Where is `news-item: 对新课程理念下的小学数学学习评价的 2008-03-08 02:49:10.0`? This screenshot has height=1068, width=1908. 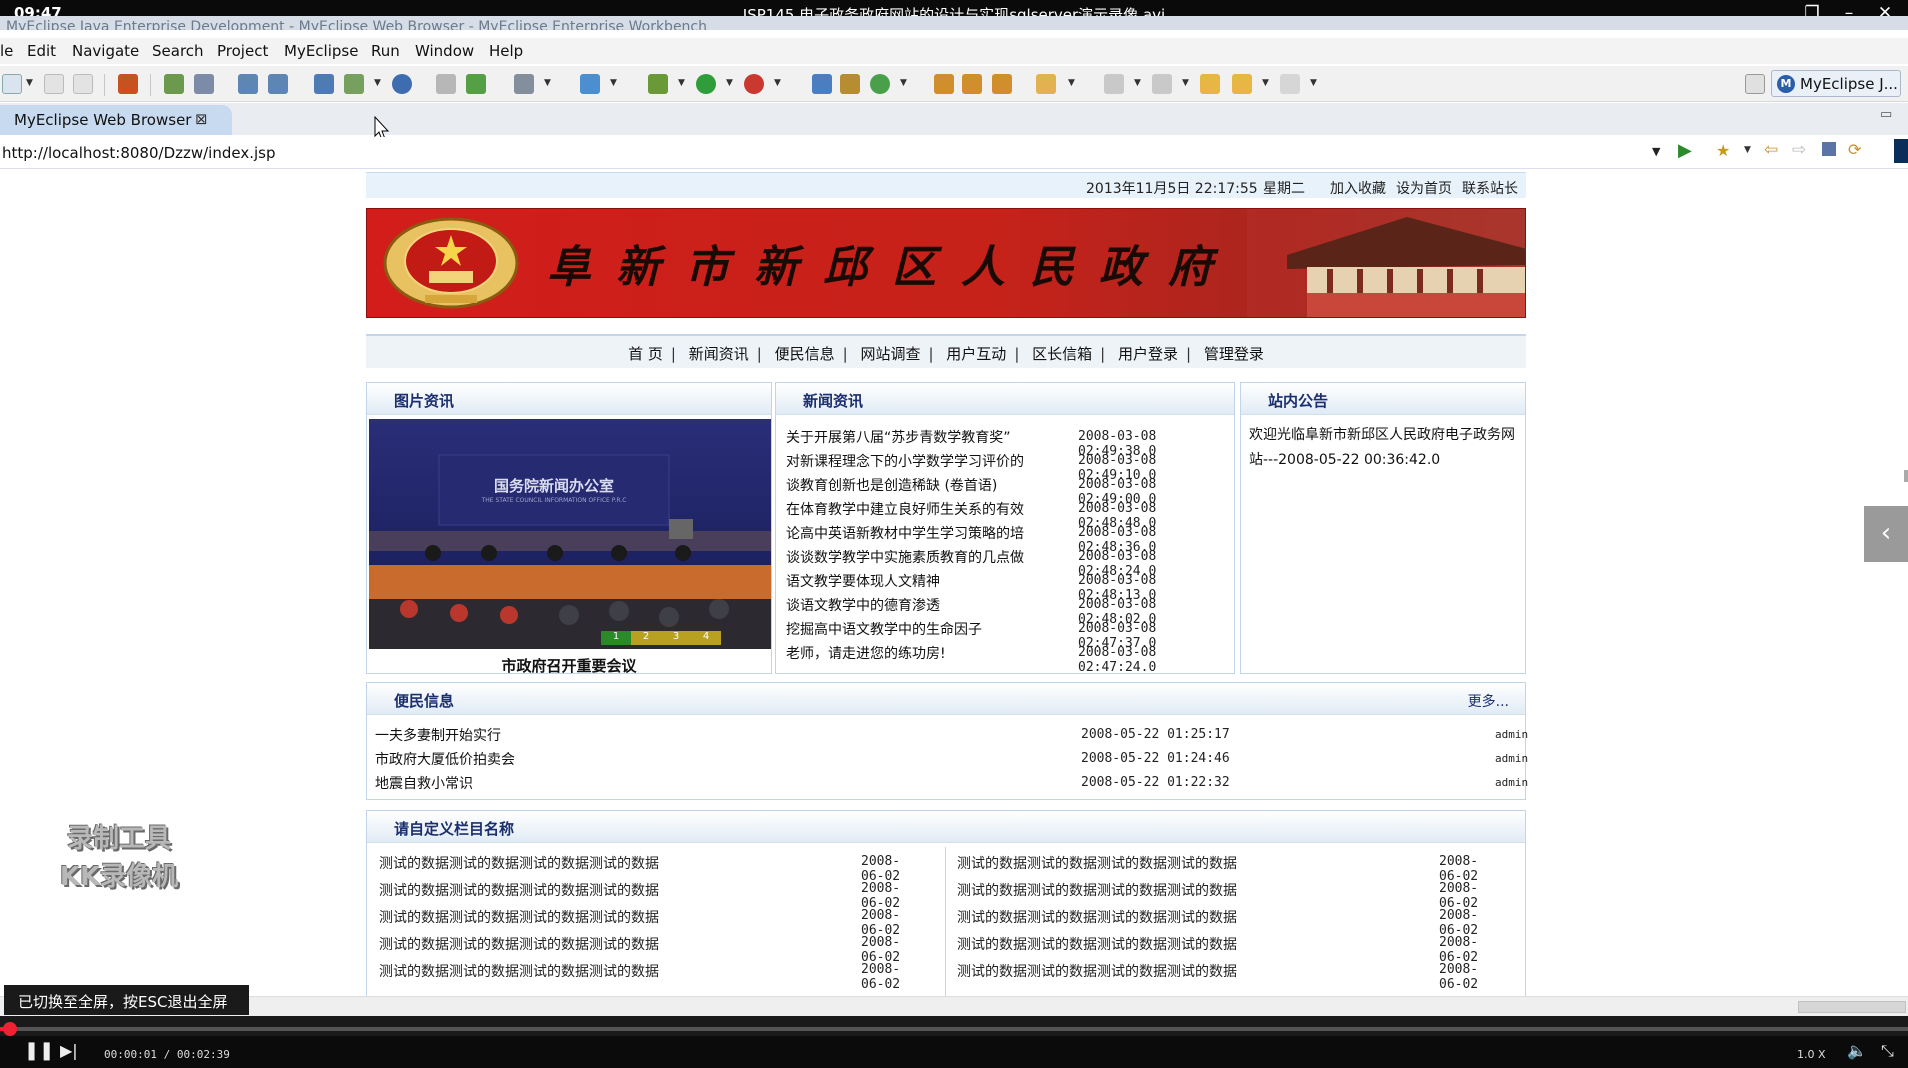 news-item: 对新课程理念下的小学数学学习评价的 2008-03-08 02:49:10.0 is located at coordinates (1011, 467).